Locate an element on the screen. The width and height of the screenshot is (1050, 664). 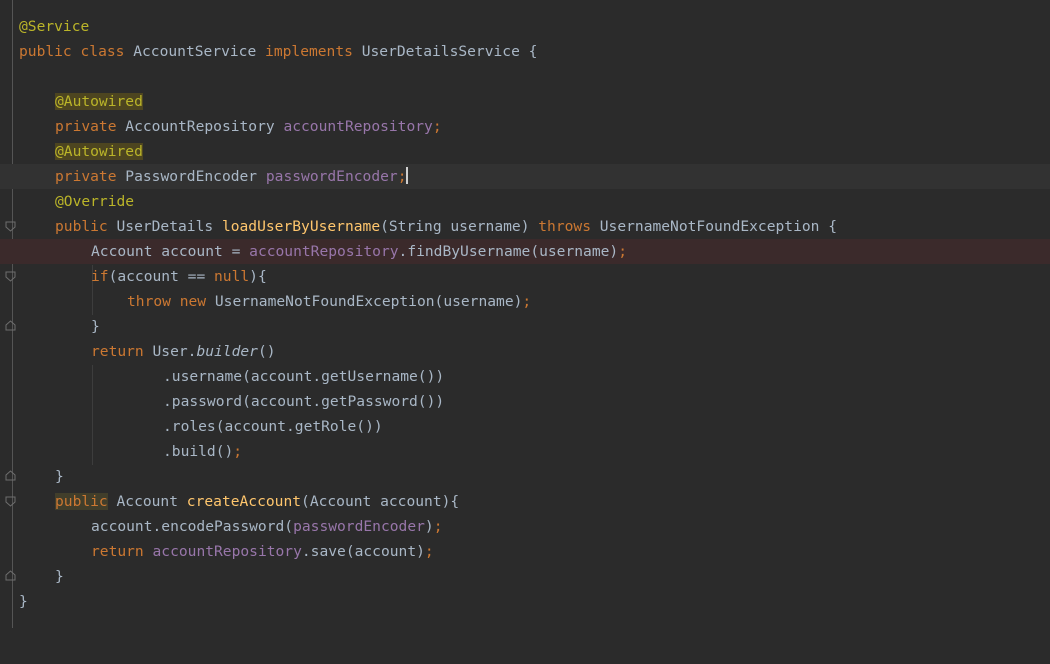
text-token: Account account = is located at coordinates (170, 251).